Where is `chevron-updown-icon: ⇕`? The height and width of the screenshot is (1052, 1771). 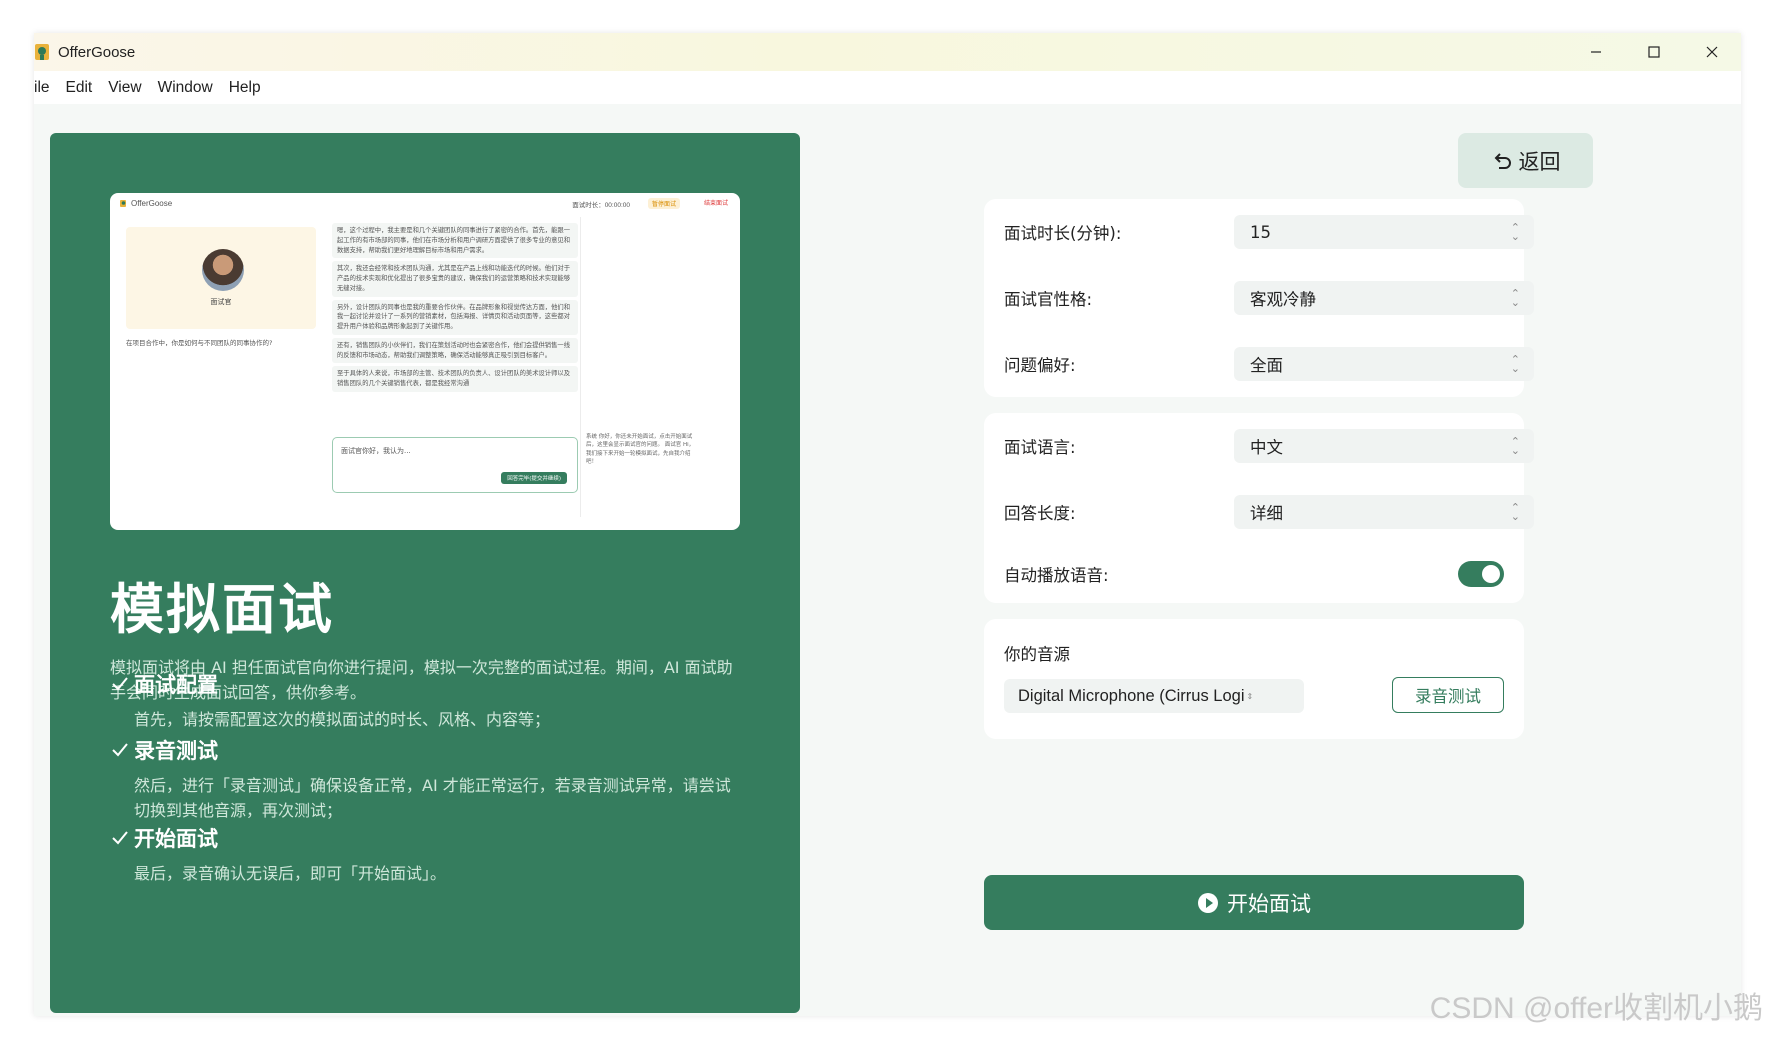
chevron-updown-icon: ⇕ is located at coordinates (1250, 696).